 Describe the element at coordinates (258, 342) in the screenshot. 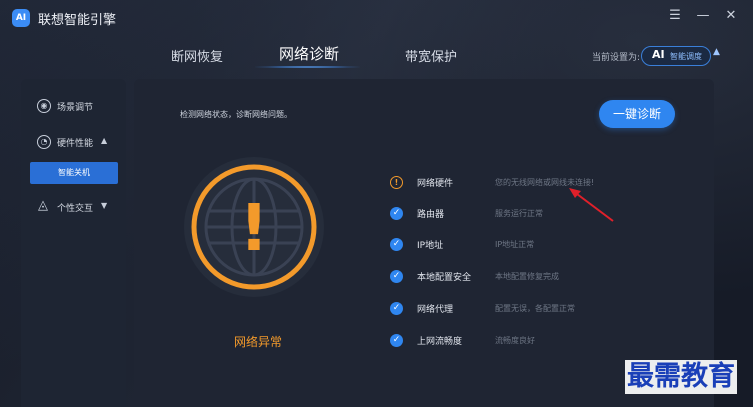

I see `network-status-text: 网络异常` at that location.